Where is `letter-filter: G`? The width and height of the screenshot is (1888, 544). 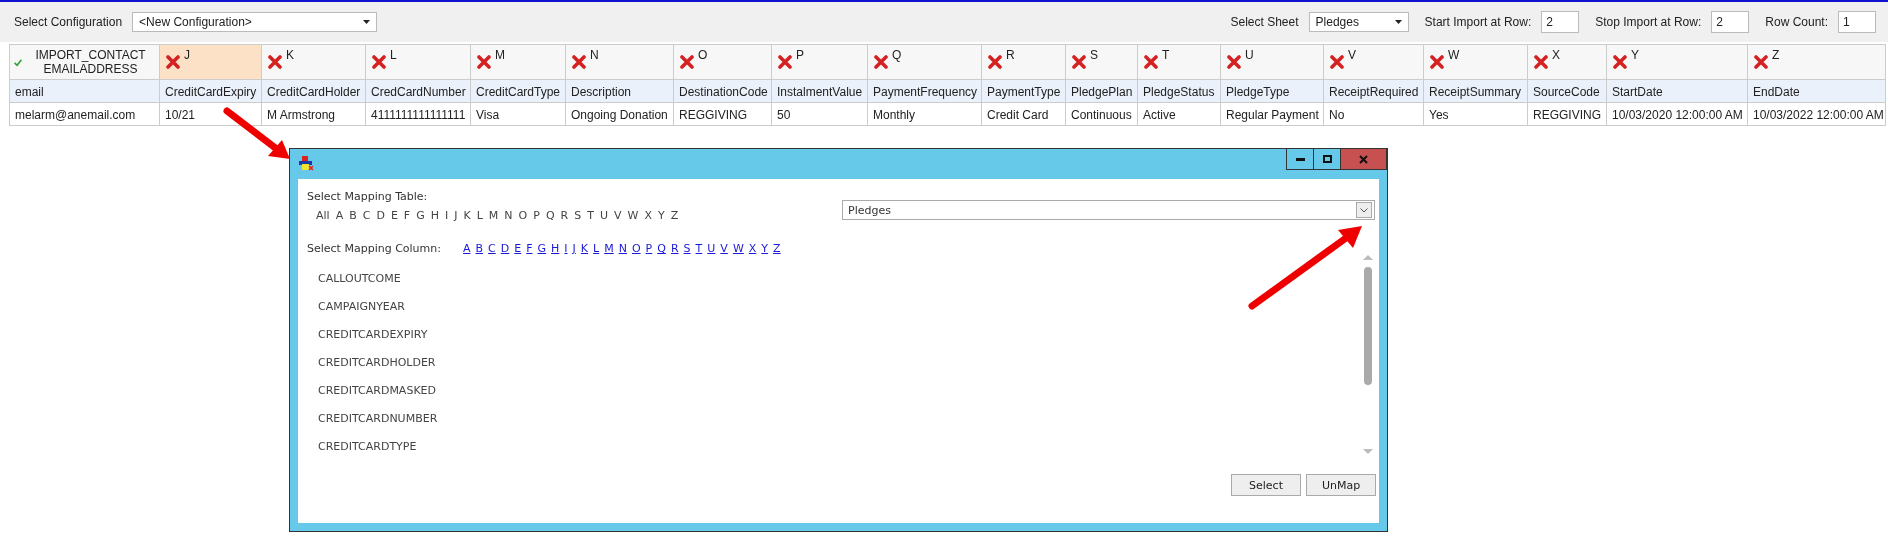
letter-filter: G is located at coordinates (420, 215).